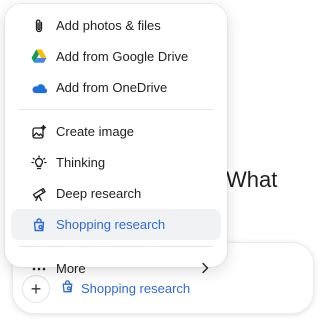  Describe the element at coordinates (122, 56) in the screenshot. I see `menu-item-label: Add from Google Drive` at that location.